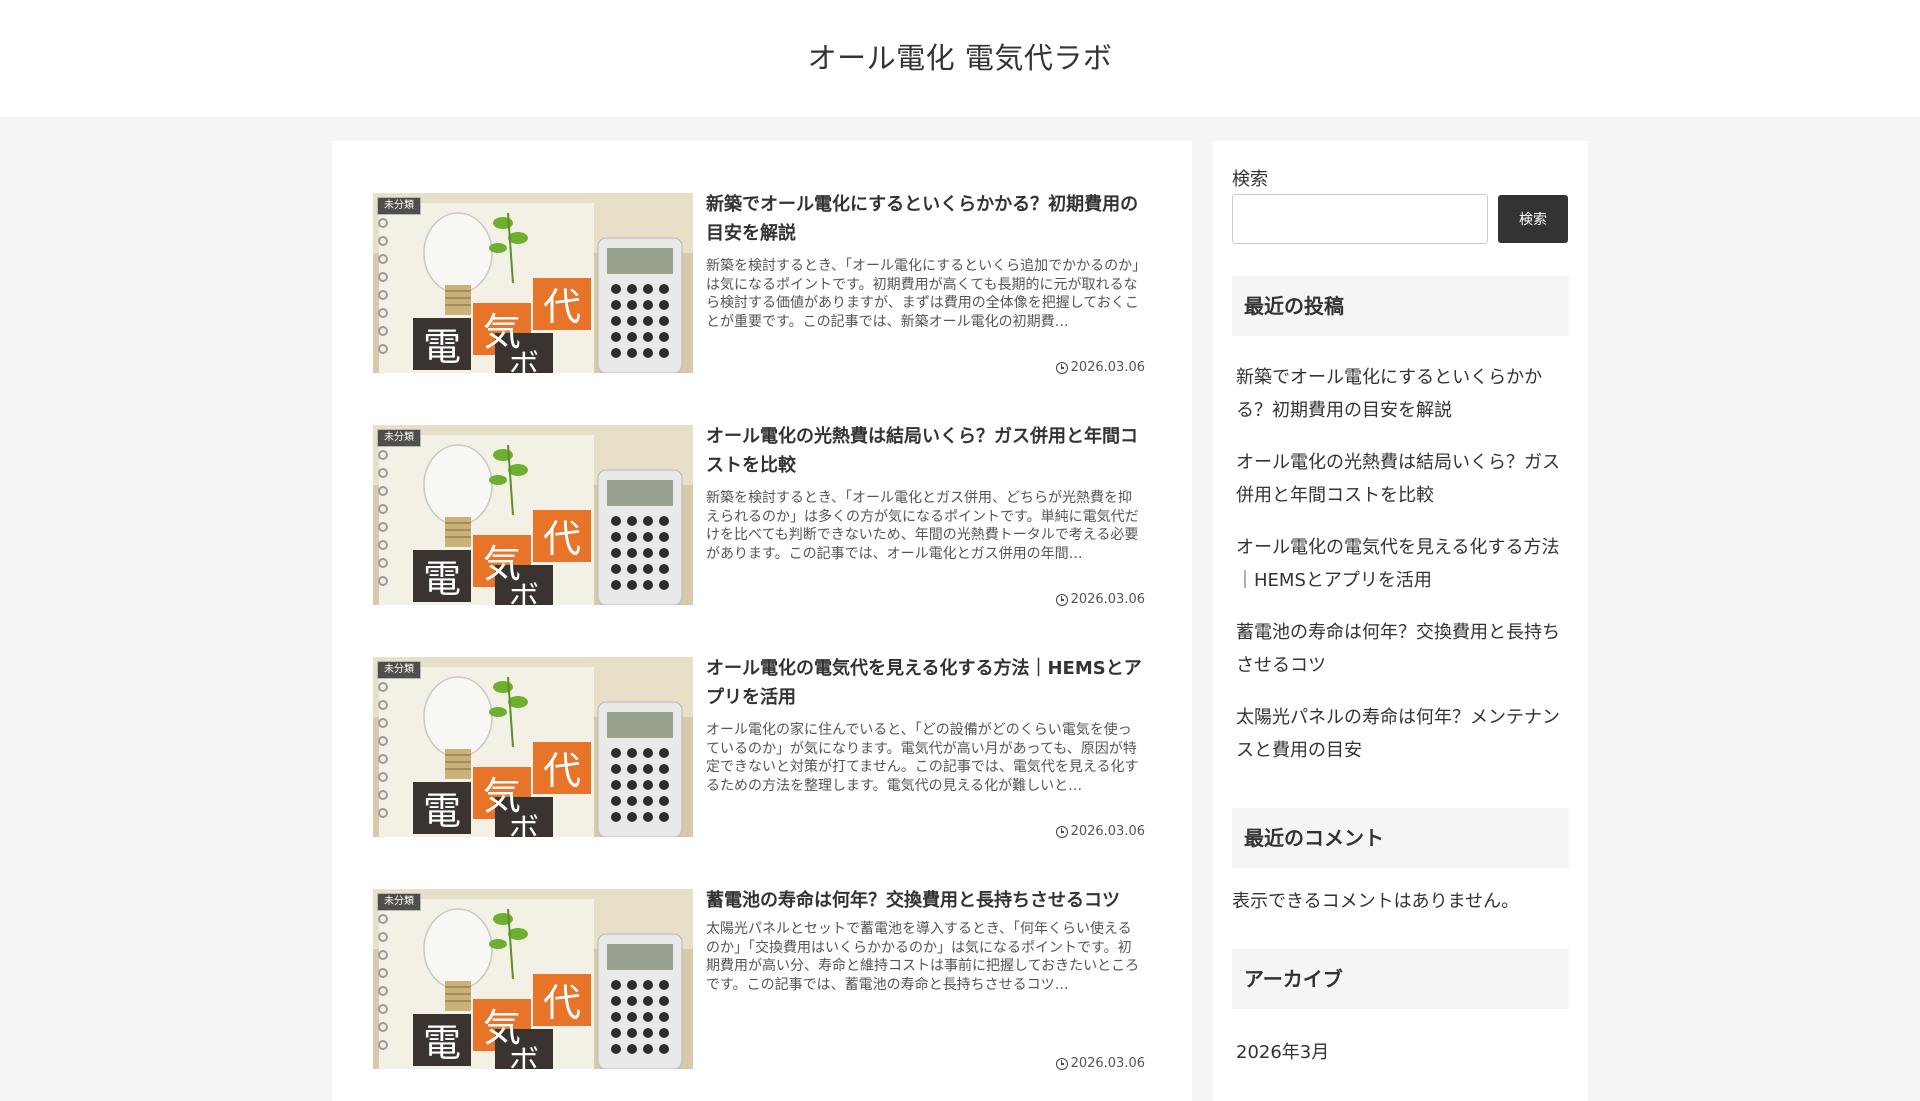 Image resolution: width=1920 pixels, height=1101 pixels. What do you see at coordinates (1250, 179) in the screenshot?
I see `search-label: 検索` at bounding box center [1250, 179].